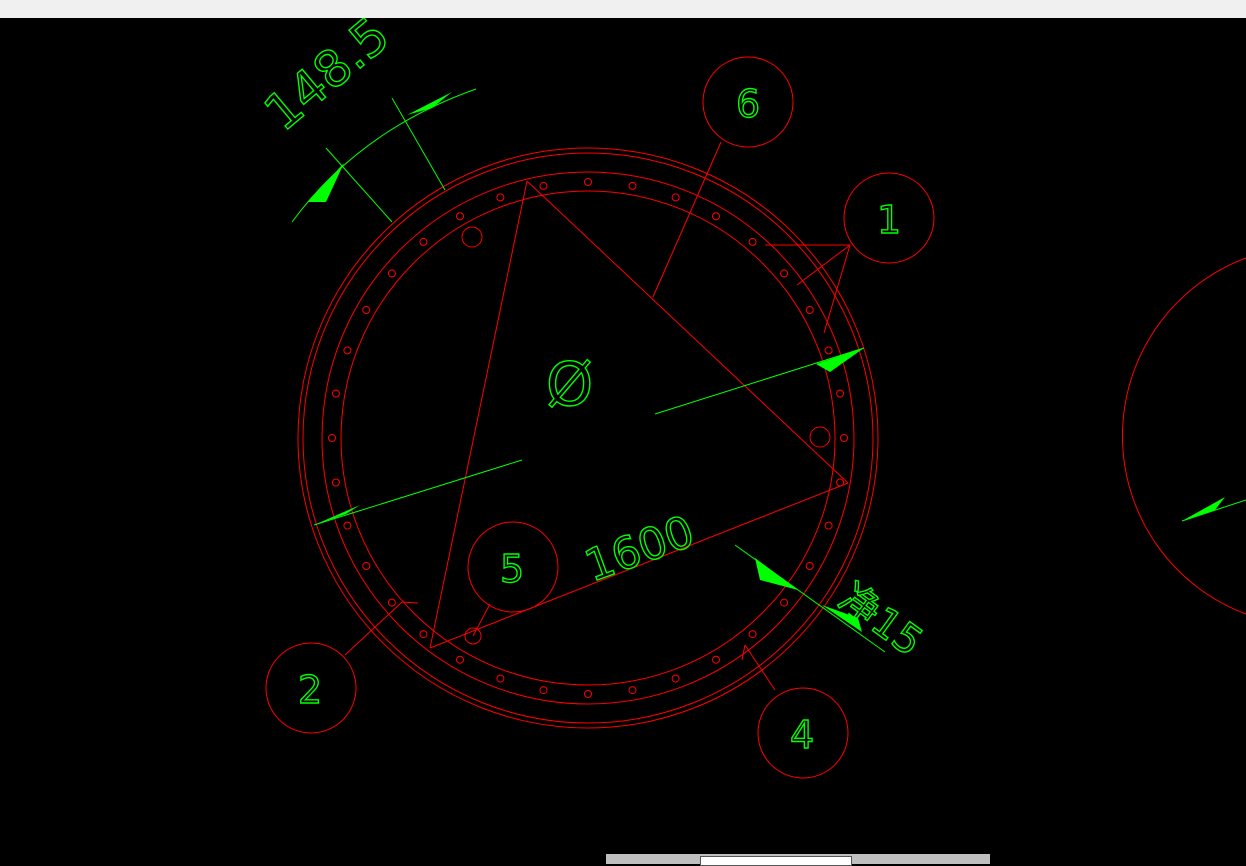  I want to click on callout-5-label: 5, so click(512, 569).